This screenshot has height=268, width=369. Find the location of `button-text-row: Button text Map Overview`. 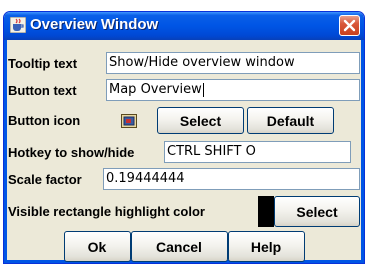

button-text-row: Button text Map Overview is located at coordinates (184, 90).